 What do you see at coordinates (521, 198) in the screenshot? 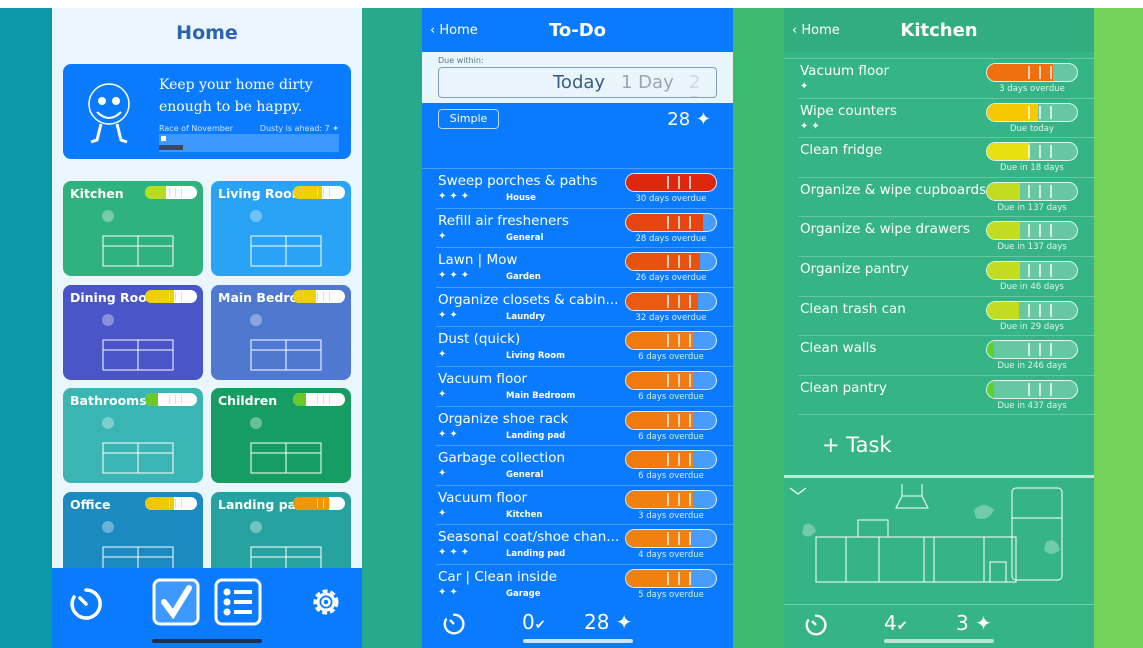
I see `task-room: House` at bounding box center [521, 198].